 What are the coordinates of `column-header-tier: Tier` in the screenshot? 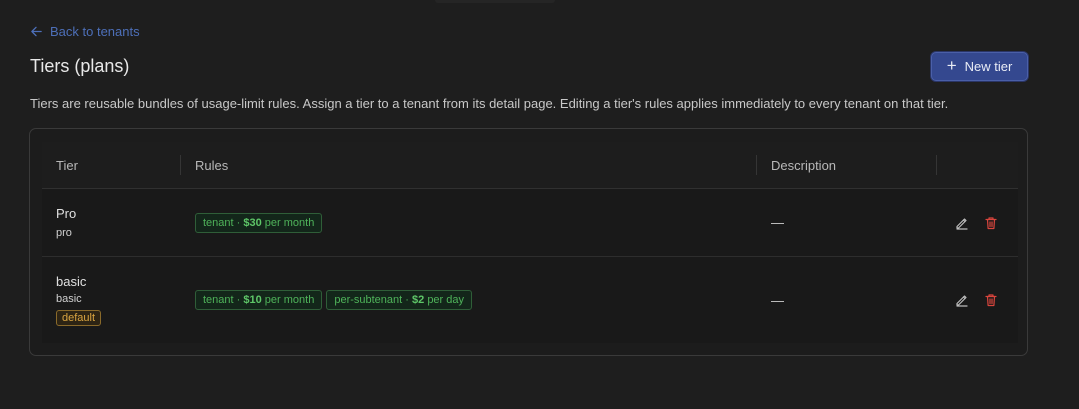 It's located at (111, 165).